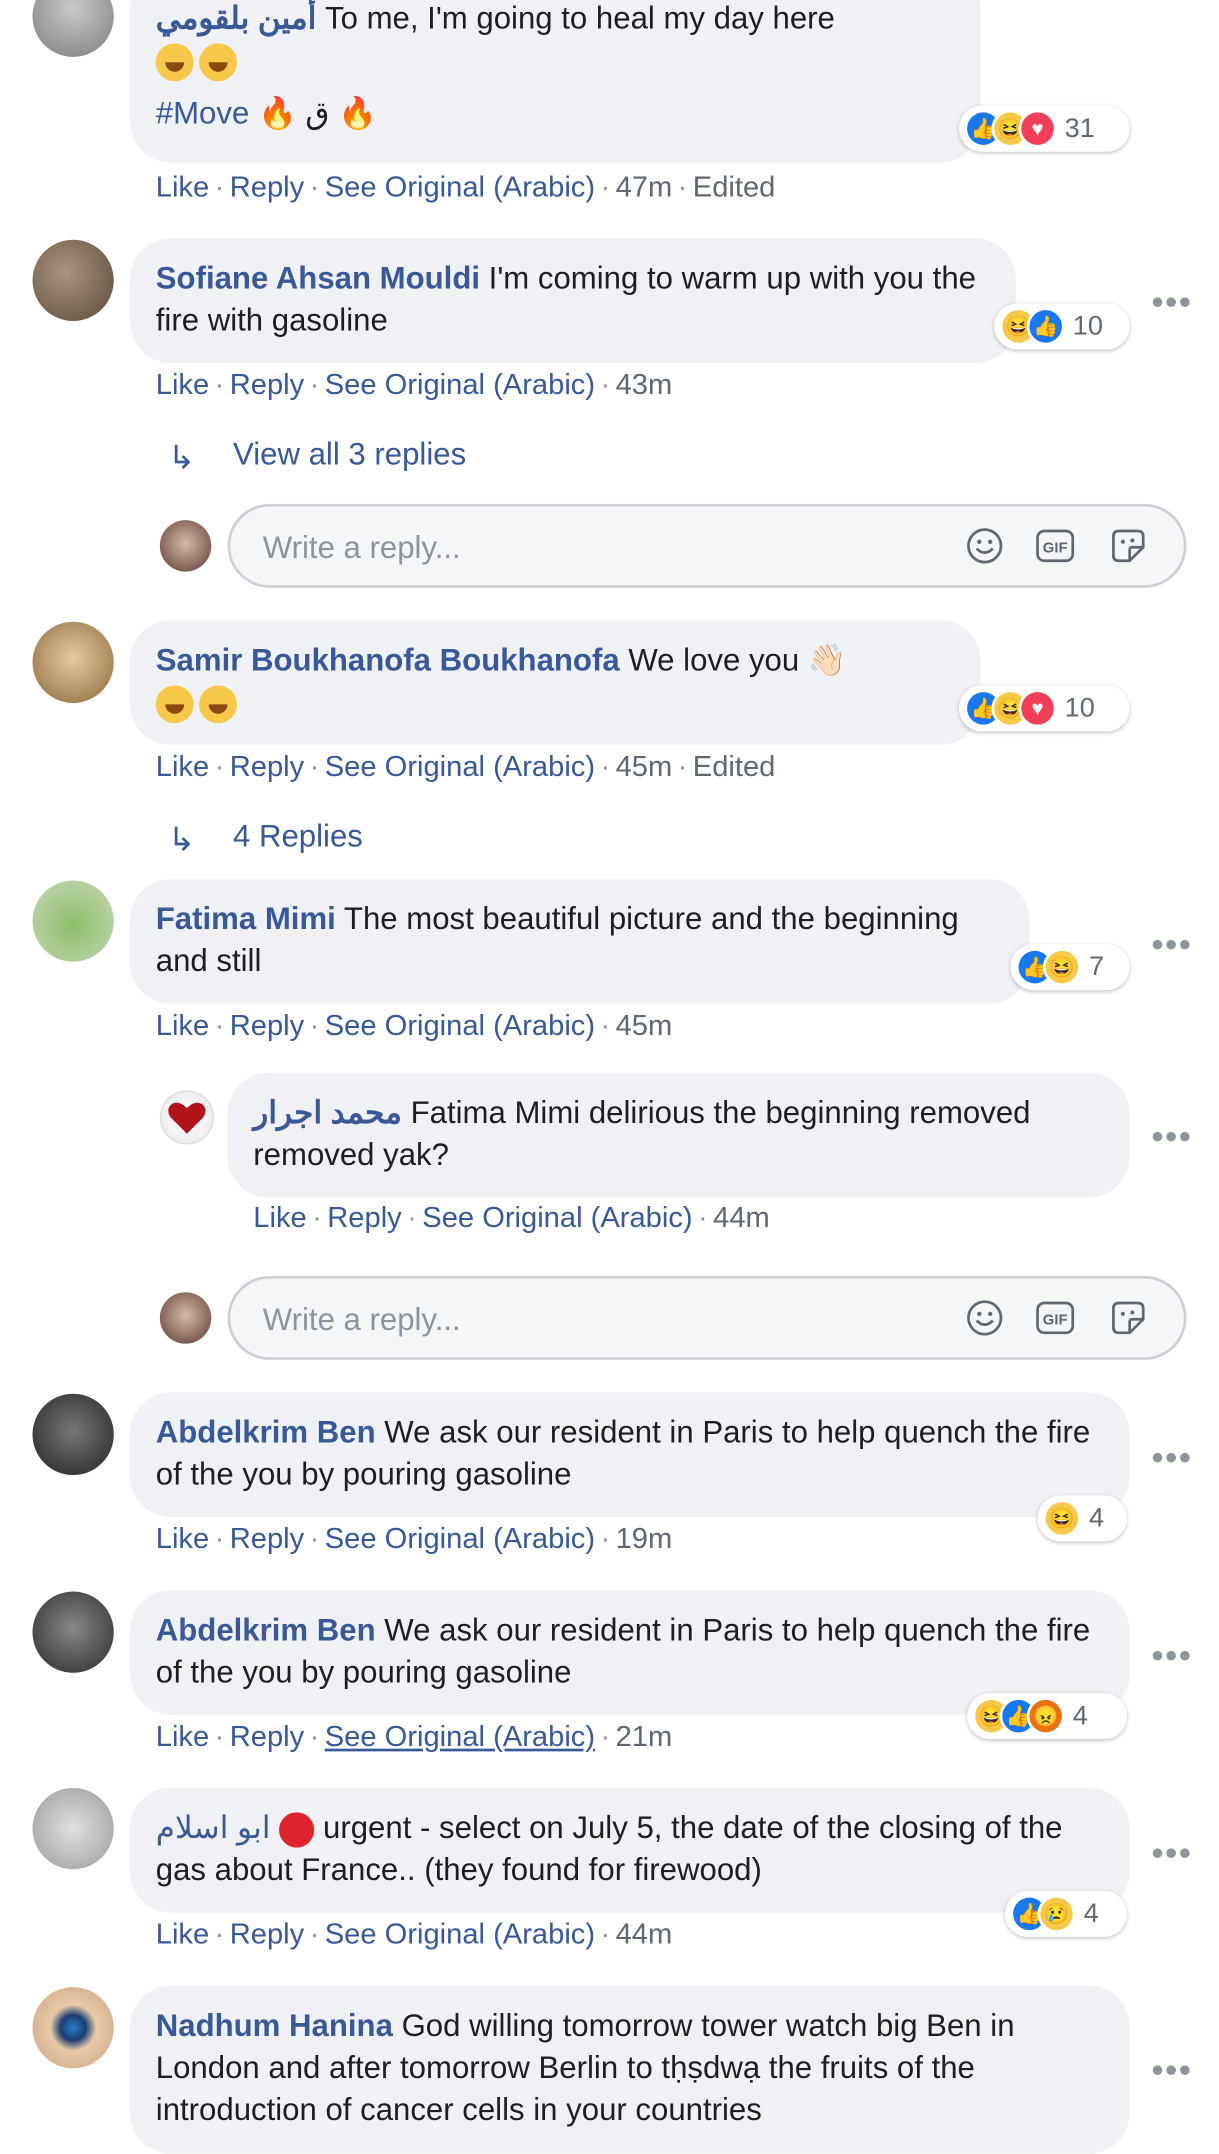 This screenshot has height=2154, width=1219. I want to click on fire-emoji-icon: 🔥, so click(358, 112).